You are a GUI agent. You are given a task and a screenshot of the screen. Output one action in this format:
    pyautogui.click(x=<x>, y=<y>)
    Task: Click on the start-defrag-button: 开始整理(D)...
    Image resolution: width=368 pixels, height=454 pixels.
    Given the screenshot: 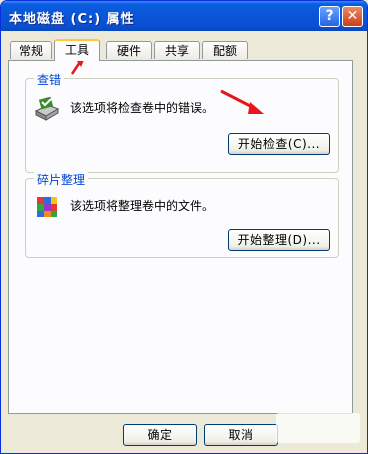 What is the action you would take?
    pyautogui.click(x=279, y=240)
    